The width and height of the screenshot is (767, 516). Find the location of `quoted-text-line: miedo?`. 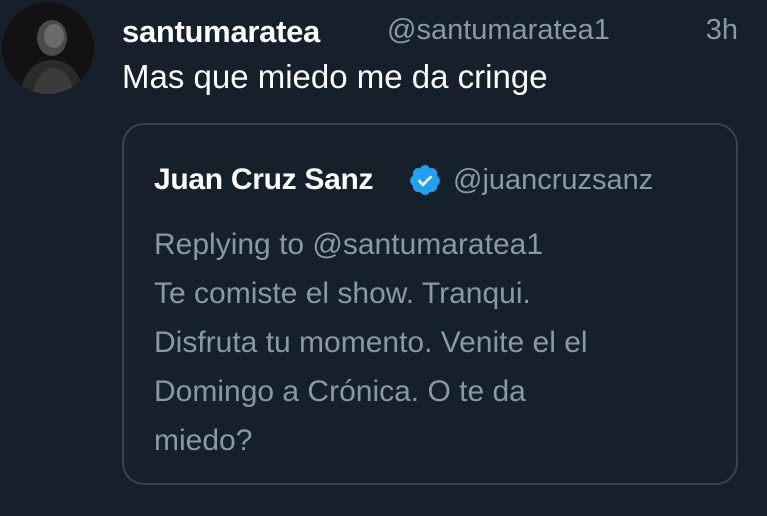

quoted-text-line: miedo? is located at coordinates (203, 440).